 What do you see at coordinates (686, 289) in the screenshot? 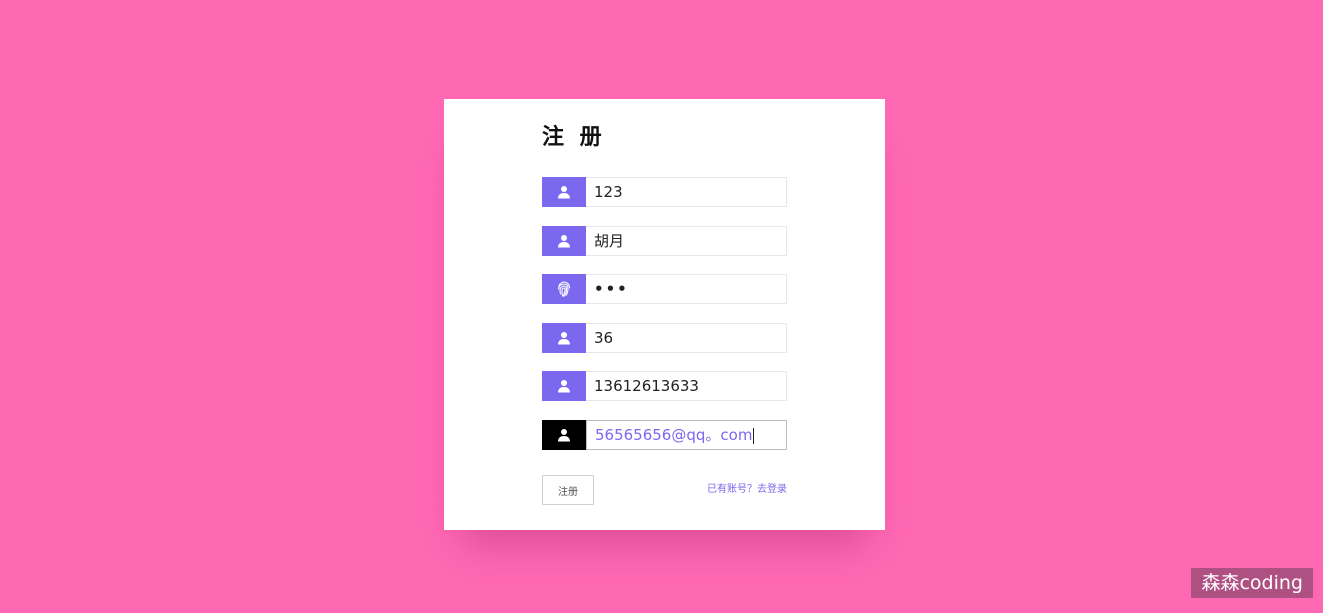
I see `password-input: •••` at bounding box center [686, 289].